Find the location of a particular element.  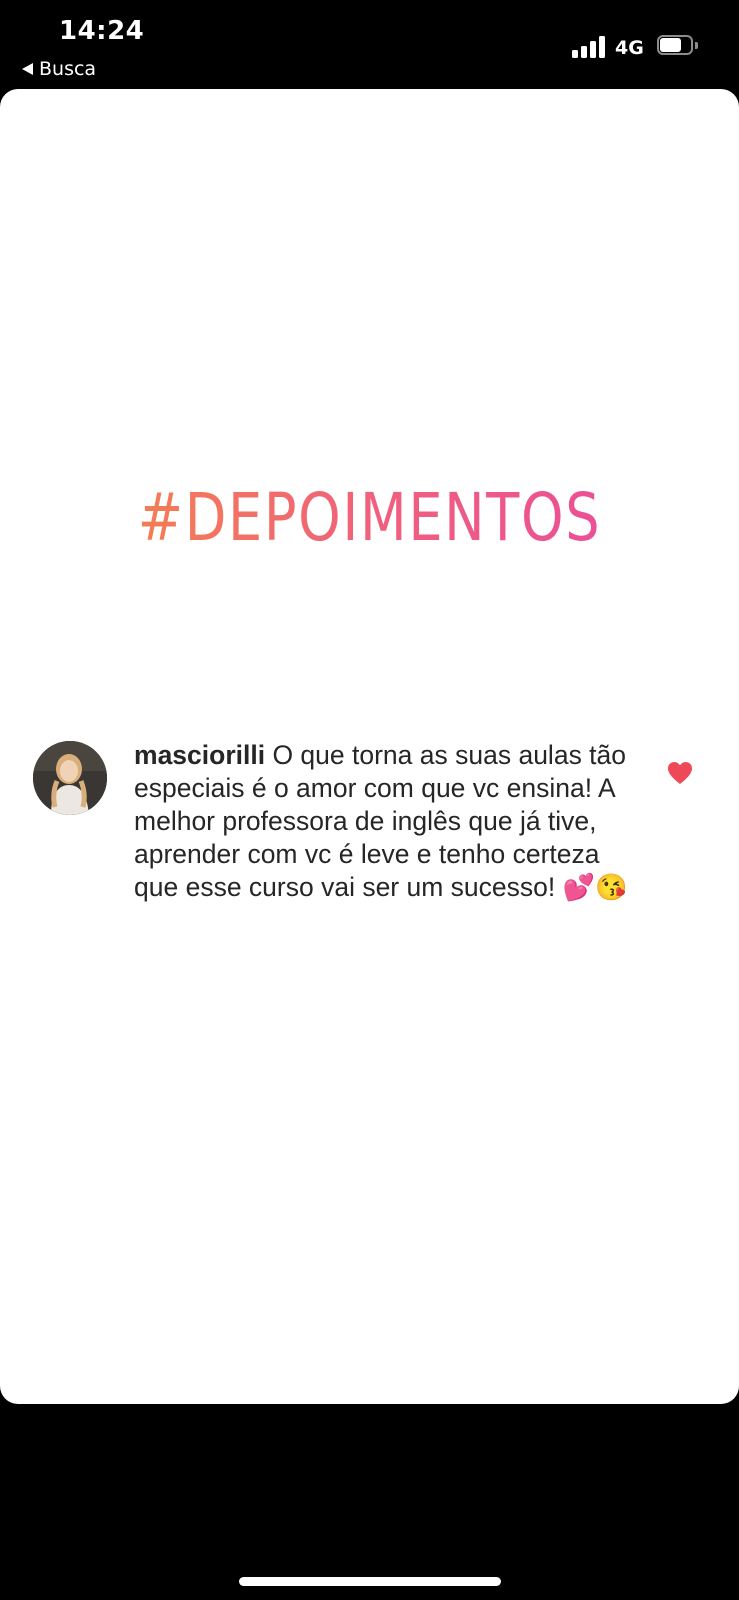

back-label: Busca is located at coordinates (68, 69).